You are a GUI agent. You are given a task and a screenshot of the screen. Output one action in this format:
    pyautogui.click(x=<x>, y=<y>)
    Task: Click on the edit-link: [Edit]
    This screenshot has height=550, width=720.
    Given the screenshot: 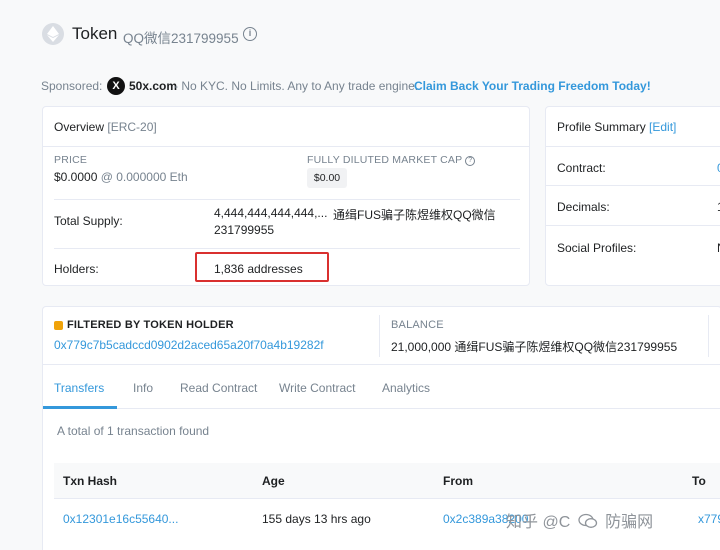 What is the action you would take?
    pyautogui.click(x=662, y=127)
    